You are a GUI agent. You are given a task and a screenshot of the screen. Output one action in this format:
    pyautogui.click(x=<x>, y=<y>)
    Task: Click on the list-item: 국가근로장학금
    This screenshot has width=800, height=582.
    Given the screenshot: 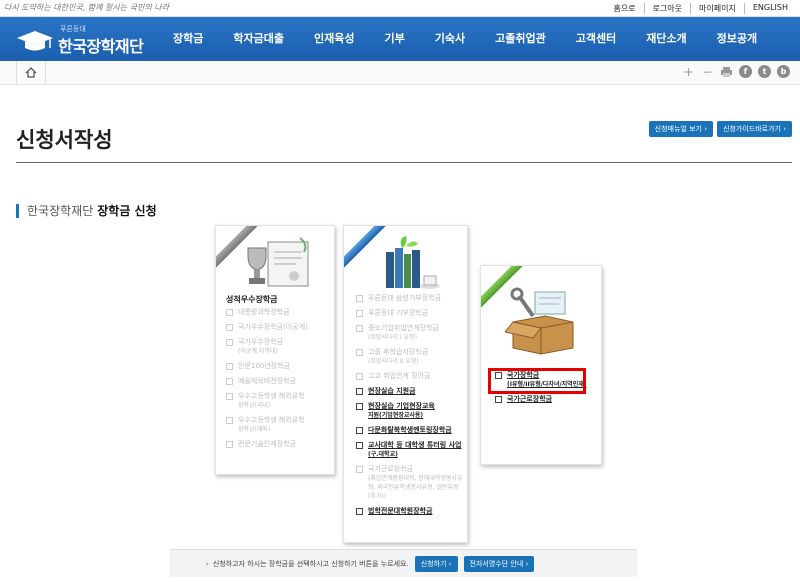 What is the action you would take?
    pyautogui.click(x=546, y=399)
    